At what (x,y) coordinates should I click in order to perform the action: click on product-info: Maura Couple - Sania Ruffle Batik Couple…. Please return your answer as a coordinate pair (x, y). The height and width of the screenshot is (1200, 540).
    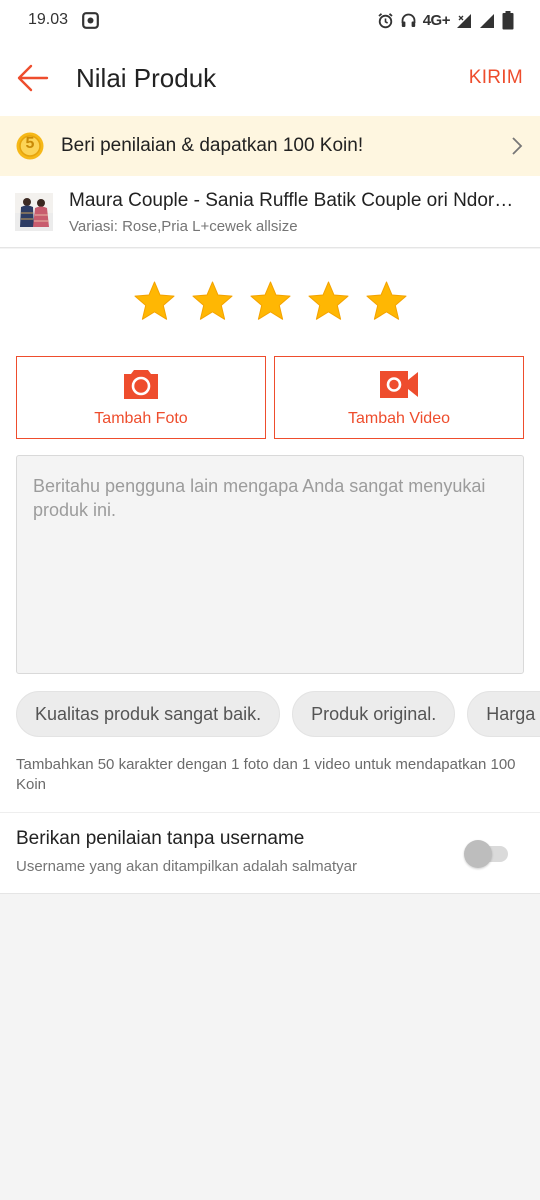
    Looking at the image, I should click on (304, 212).